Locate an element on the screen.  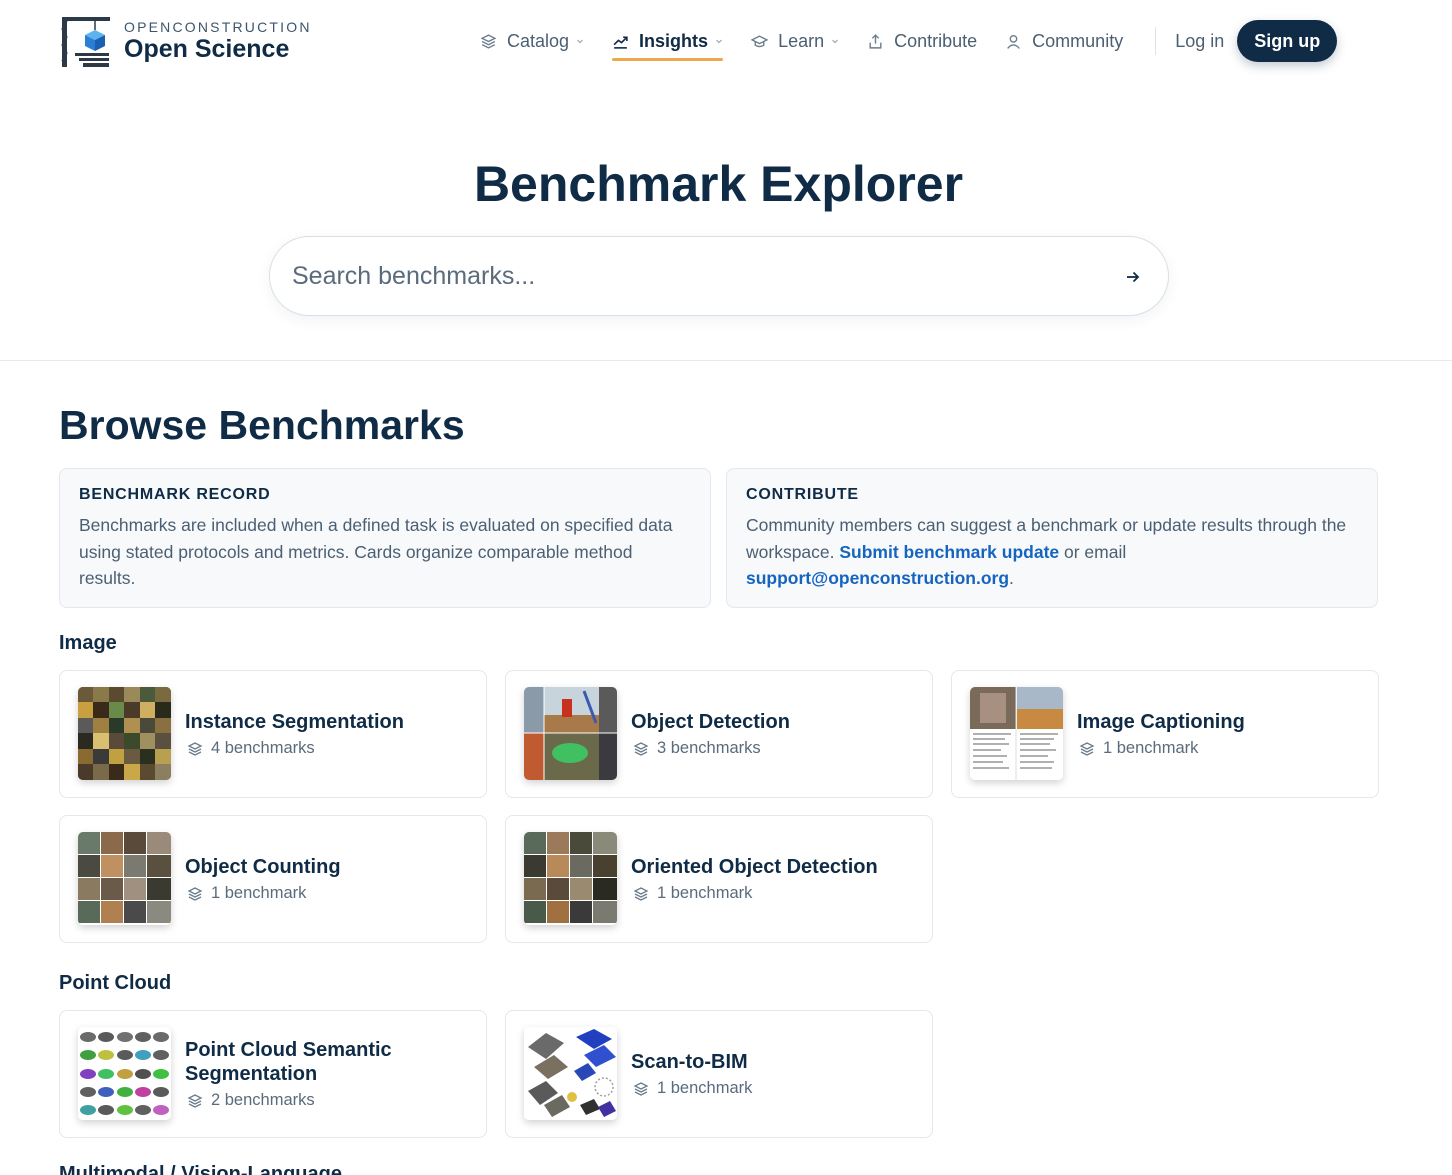
nav-contribute-label: Contribute is located at coordinates (936, 40).